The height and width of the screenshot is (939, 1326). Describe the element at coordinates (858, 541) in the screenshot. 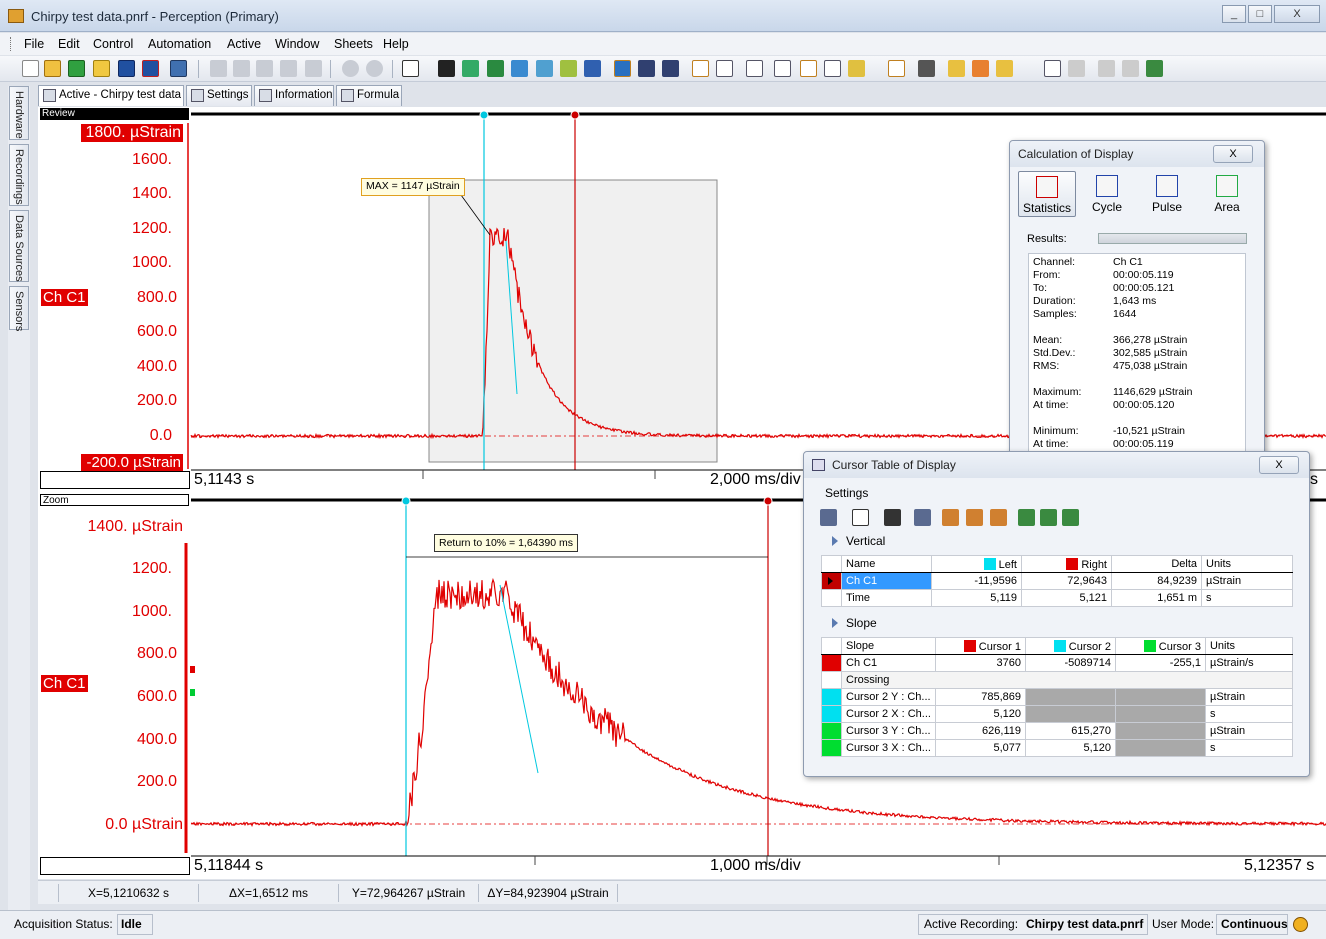

I see `vertical-section-header: Vertical` at that location.